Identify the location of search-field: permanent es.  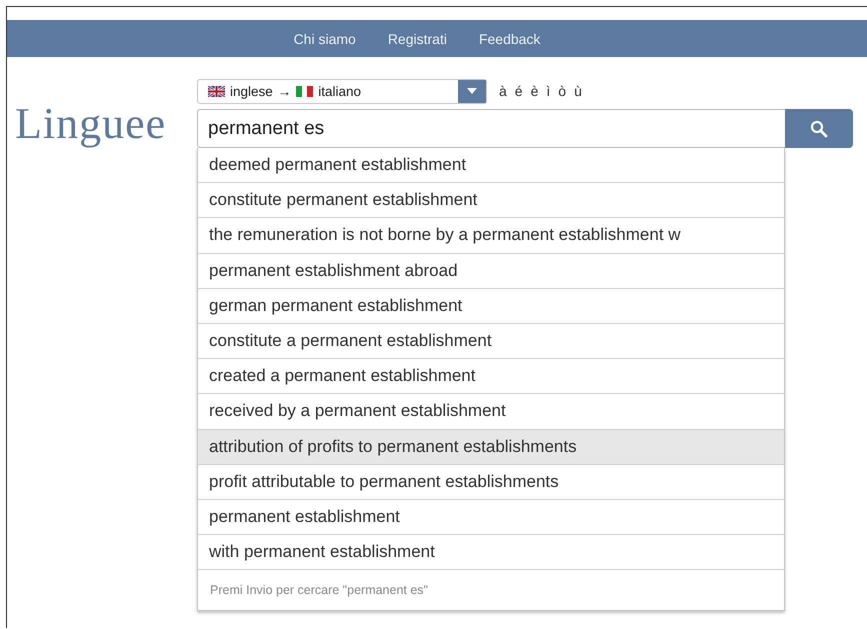
(491, 128).